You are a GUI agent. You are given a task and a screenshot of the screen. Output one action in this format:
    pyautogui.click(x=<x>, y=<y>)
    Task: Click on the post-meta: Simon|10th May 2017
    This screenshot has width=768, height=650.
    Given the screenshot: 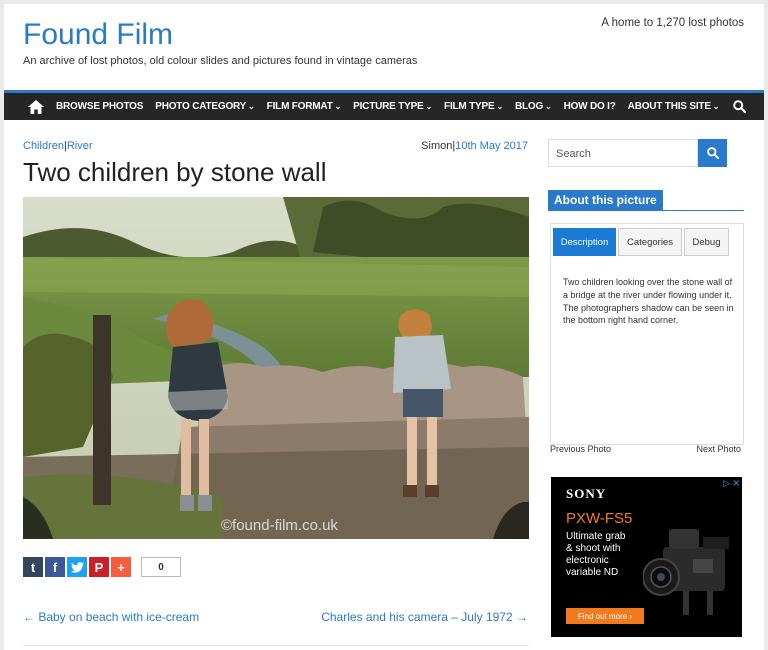 What is the action you would take?
    pyautogui.click(x=474, y=146)
    